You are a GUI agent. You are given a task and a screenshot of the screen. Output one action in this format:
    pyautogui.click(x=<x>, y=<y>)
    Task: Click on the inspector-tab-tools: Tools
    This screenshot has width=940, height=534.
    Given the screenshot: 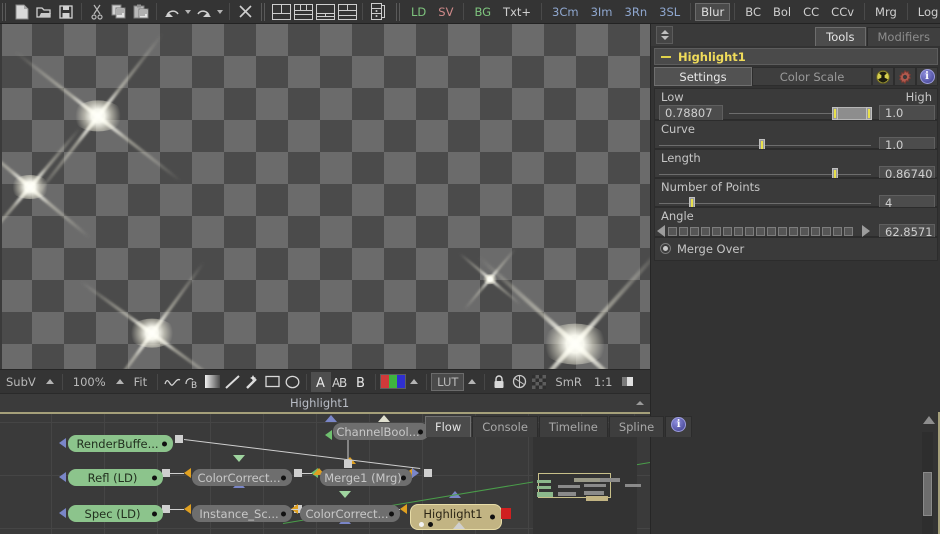 What is the action you would take?
    pyautogui.click(x=840, y=36)
    